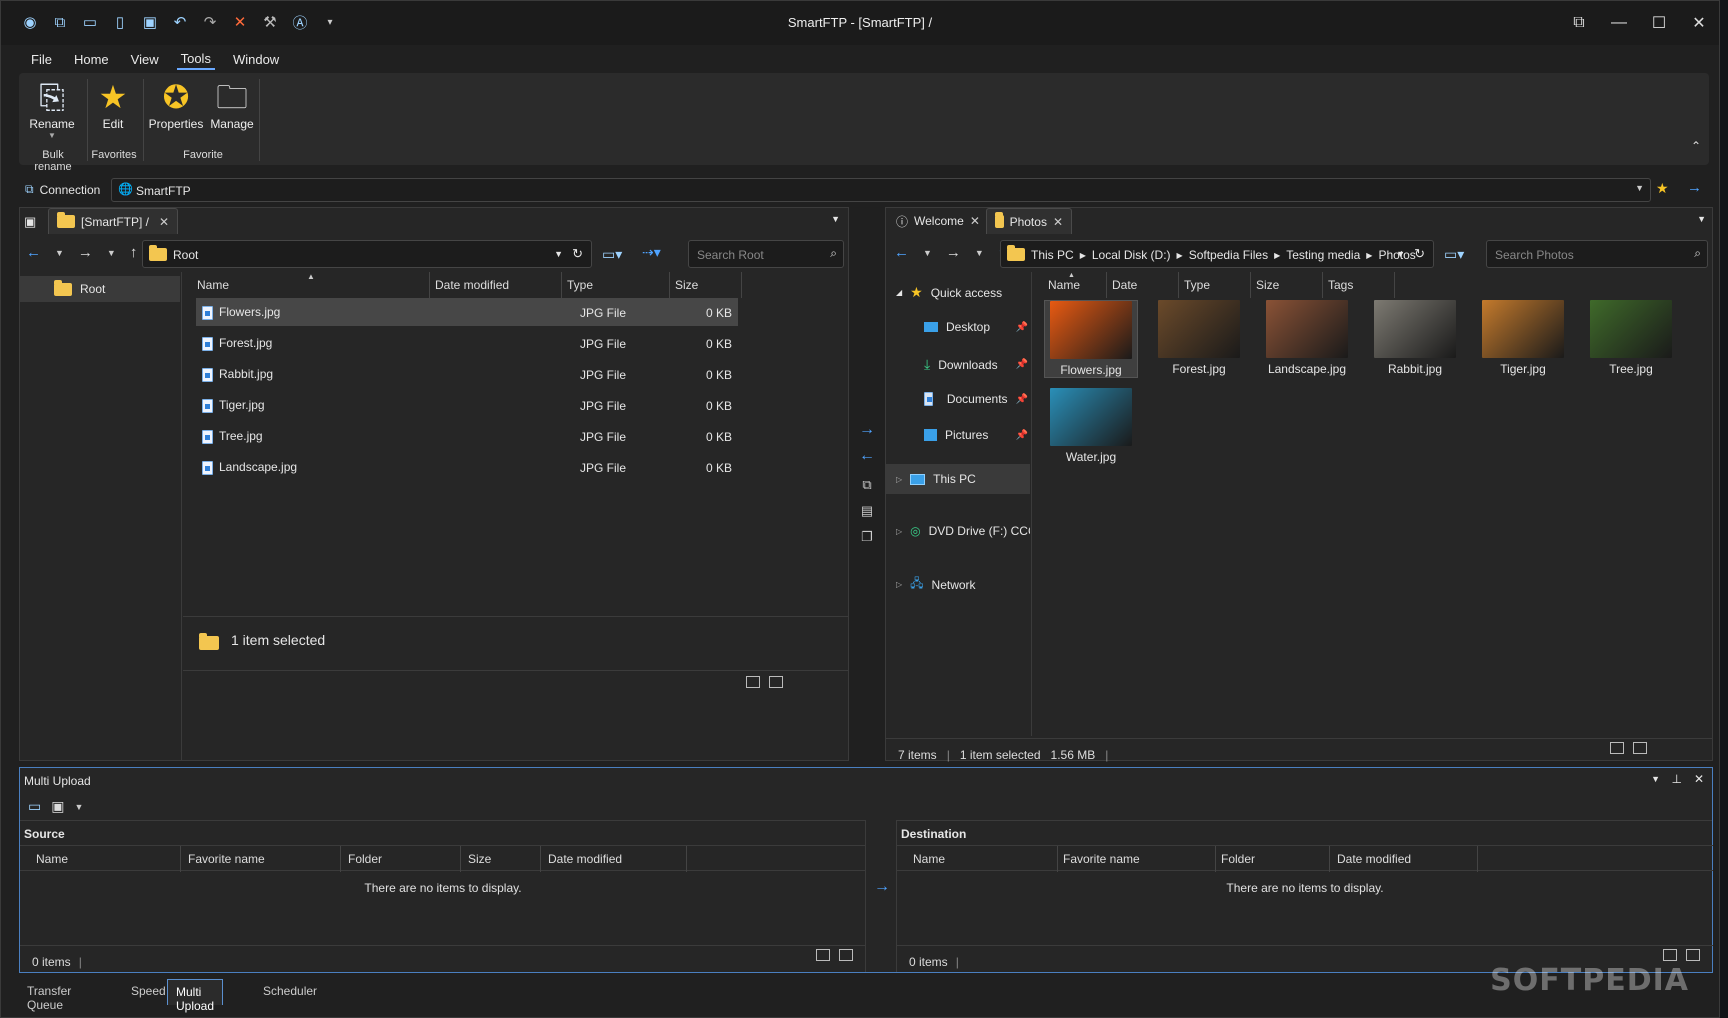  What do you see at coordinates (1699, 779) in the screenshot?
I see `close-panel-icon: ✕` at bounding box center [1699, 779].